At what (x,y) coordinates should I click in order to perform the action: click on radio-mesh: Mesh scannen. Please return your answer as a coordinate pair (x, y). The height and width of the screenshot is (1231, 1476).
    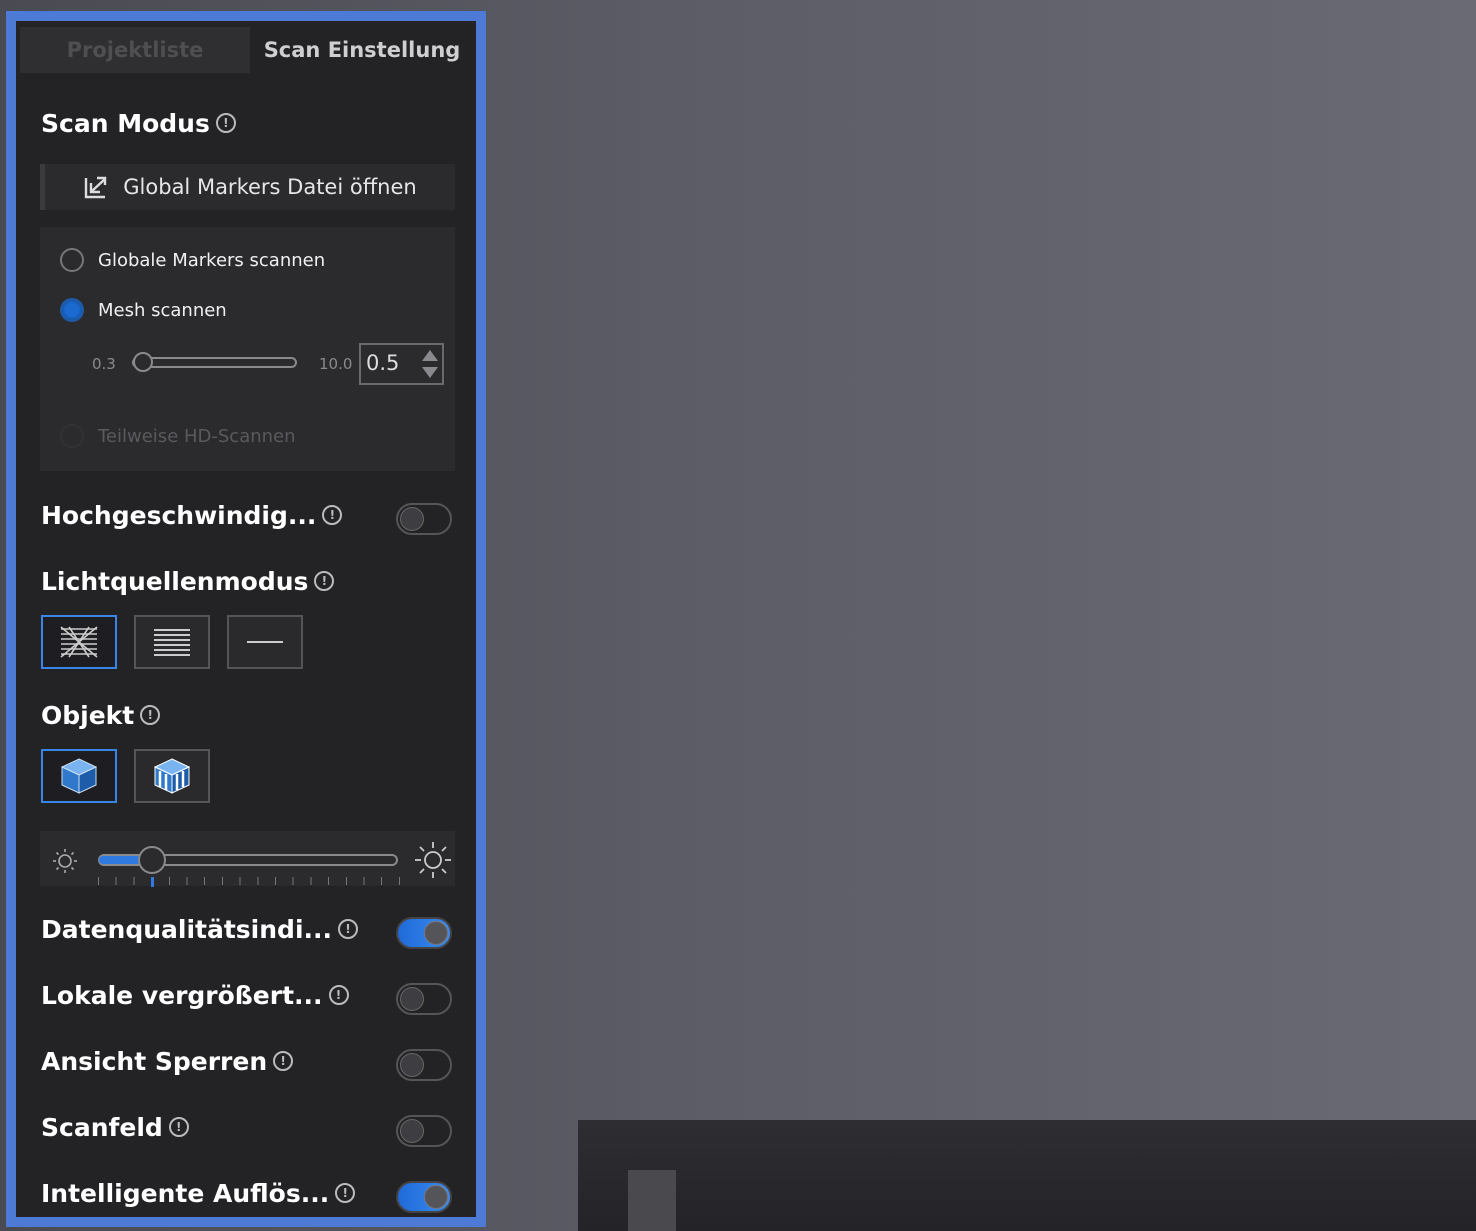
    Looking at the image, I should click on (143, 310).